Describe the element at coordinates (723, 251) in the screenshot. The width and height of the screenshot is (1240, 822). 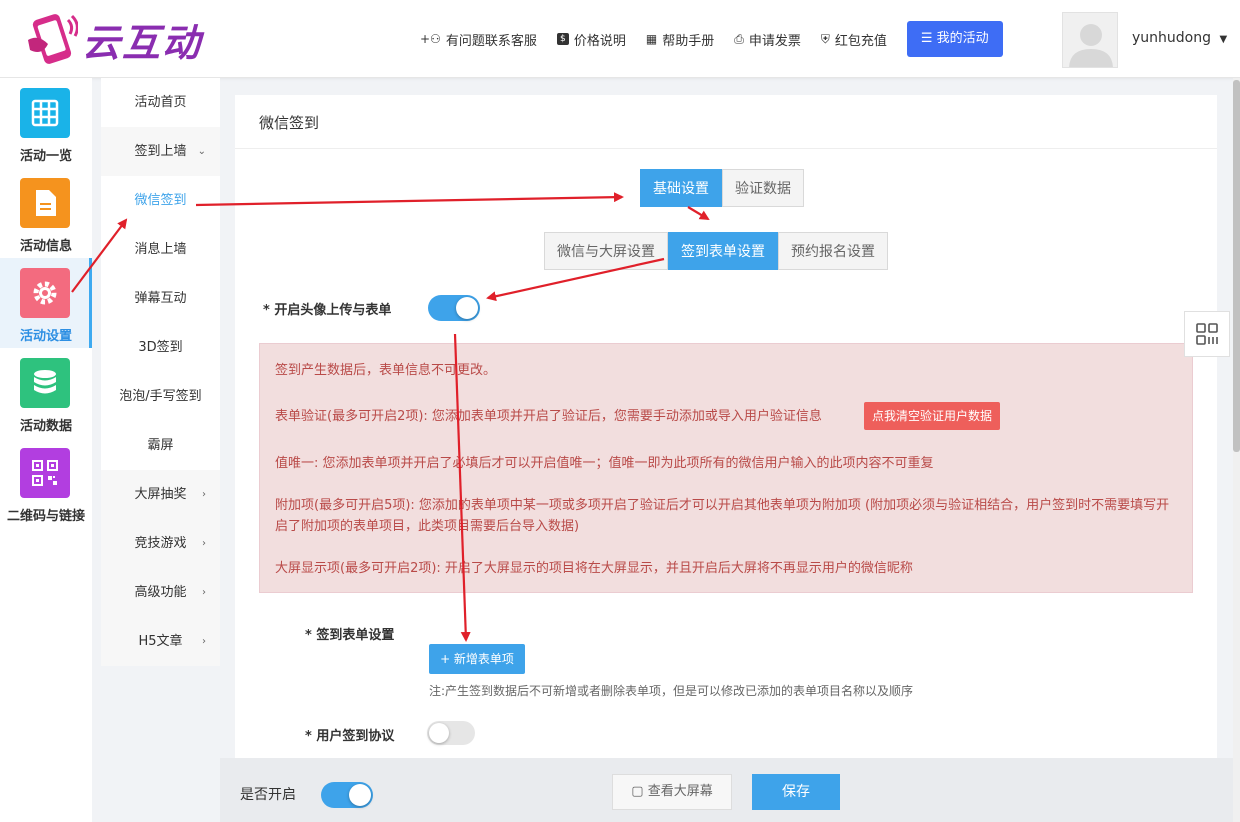
I see `tab-signin-form-settings: 签到表单设置` at that location.